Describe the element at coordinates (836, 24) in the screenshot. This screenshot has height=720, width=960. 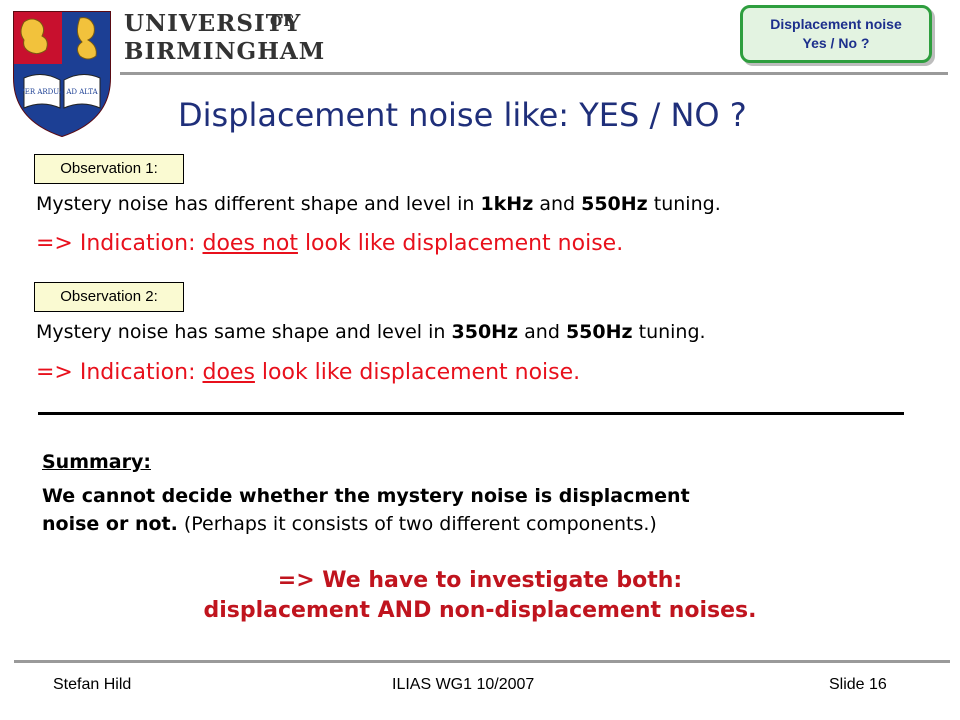
I see `badge-line1: Displacement noise` at that location.